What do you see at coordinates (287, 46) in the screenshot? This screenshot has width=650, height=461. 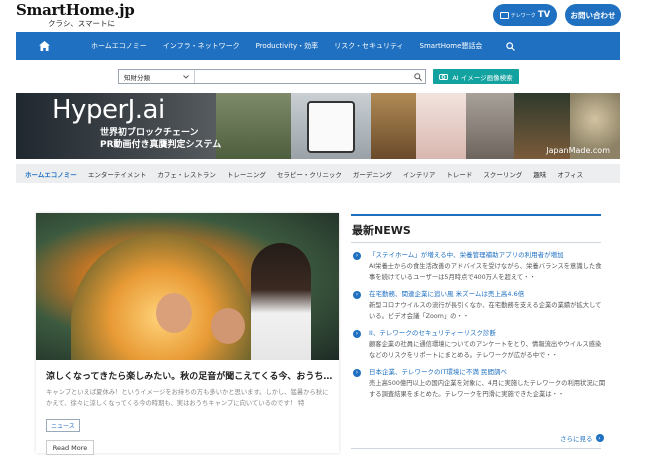 I see `nav-item-productivity: Productivity・効率` at bounding box center [287, 46].